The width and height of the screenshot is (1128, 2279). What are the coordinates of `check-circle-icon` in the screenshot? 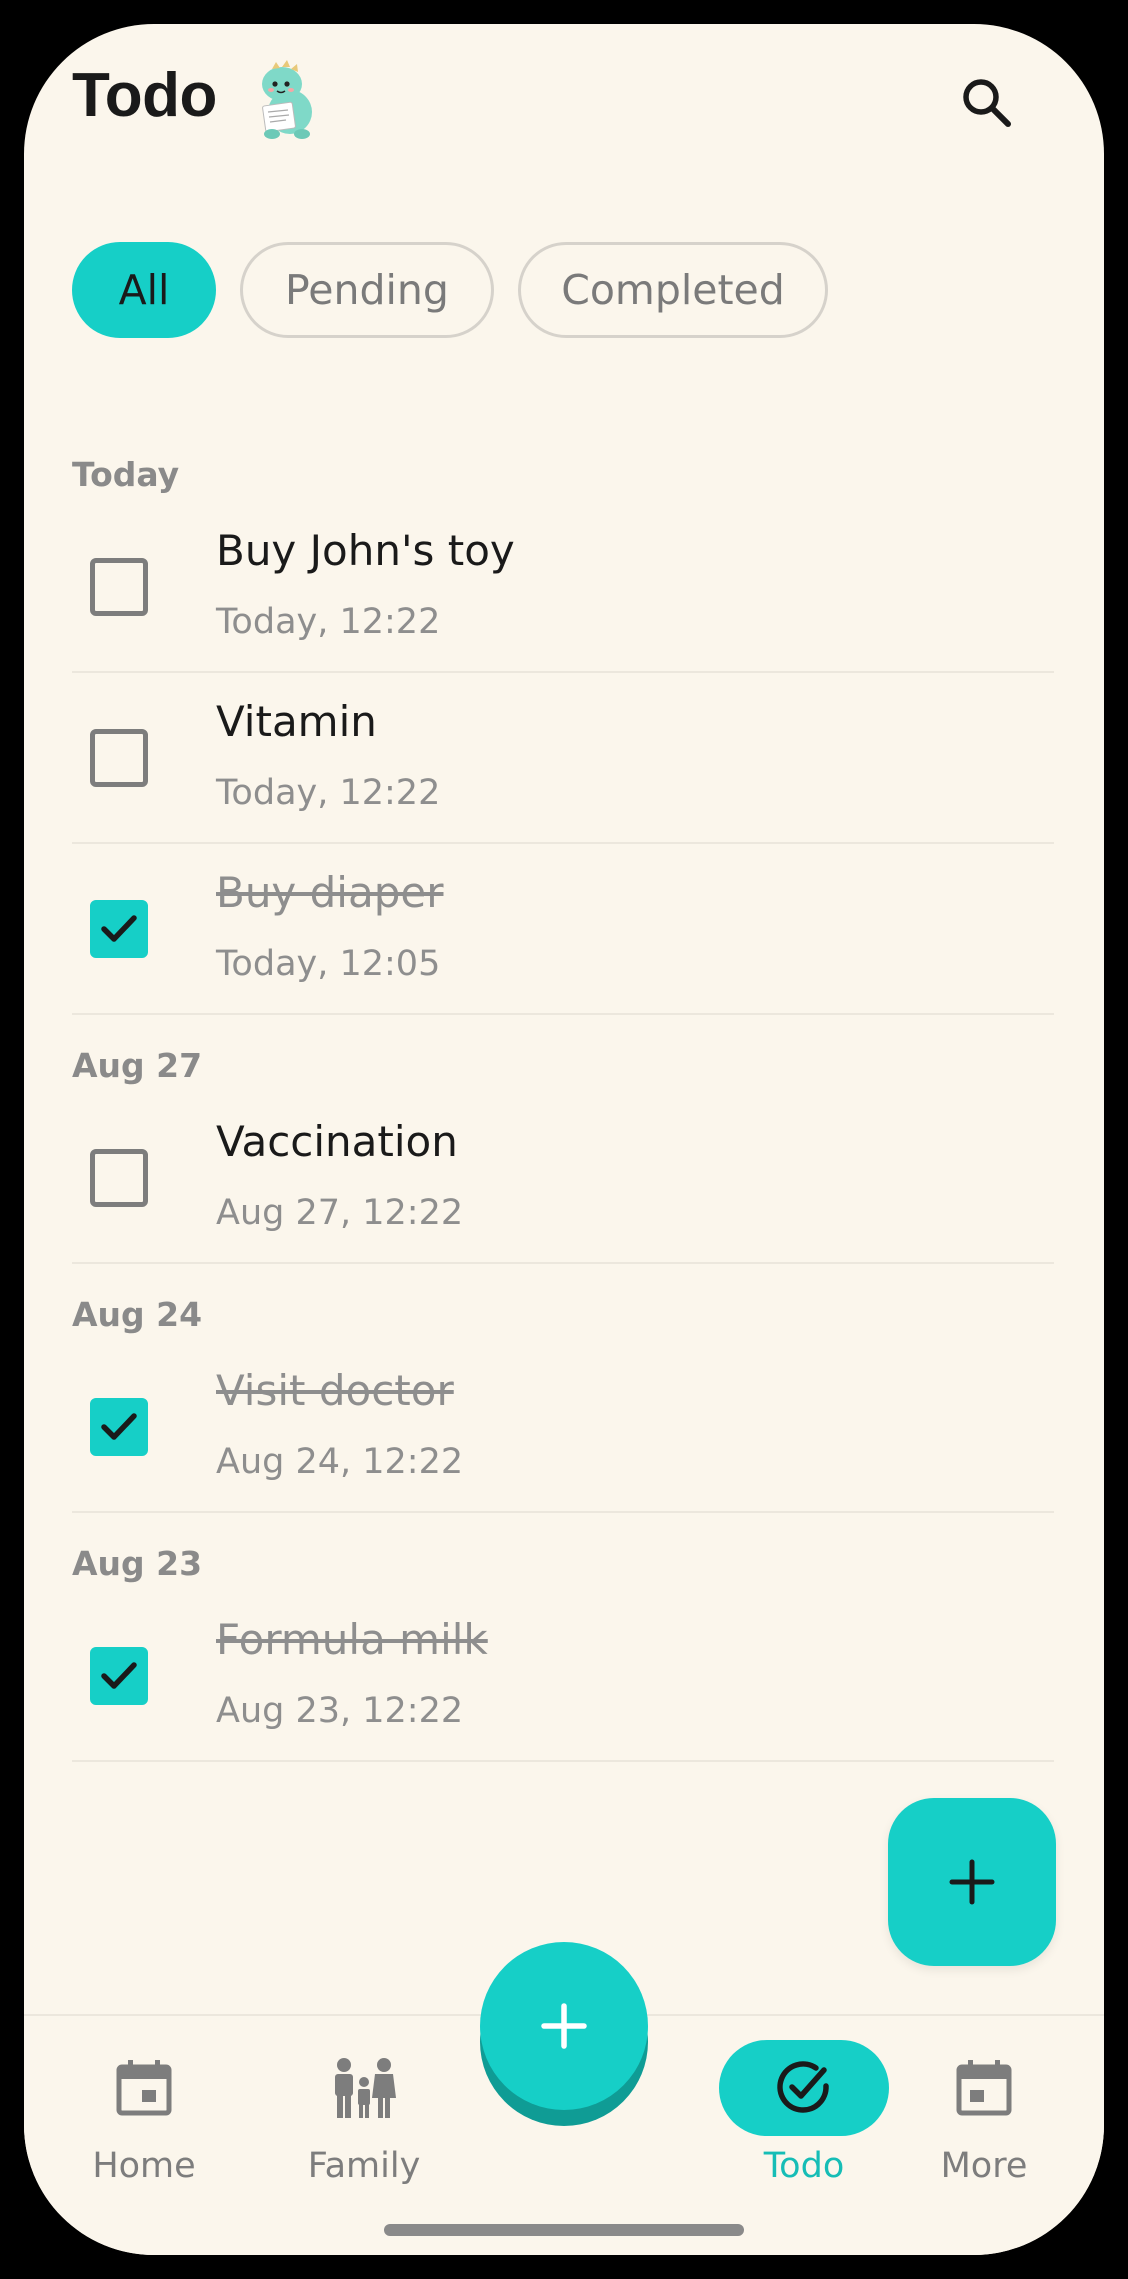 It's located at (803, 2087).